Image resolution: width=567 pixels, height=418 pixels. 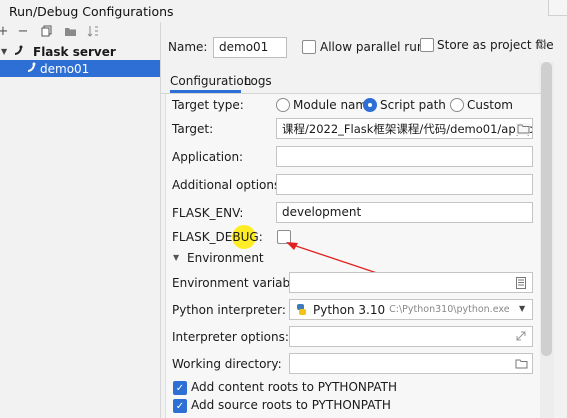 What do you see at coordinates (70, 31) in the screenshot?
I see `folder-icon` at bounding box center [70, 31].